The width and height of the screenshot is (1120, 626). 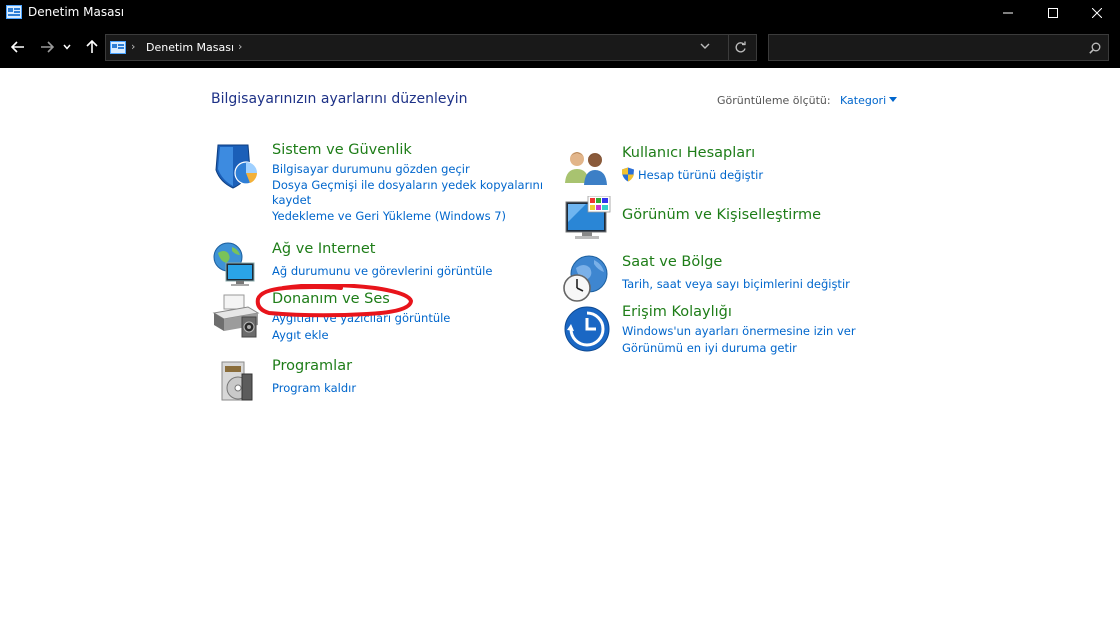 I want to click on category-programs: Programlar Program kaldır, so click(x=372, y=380).